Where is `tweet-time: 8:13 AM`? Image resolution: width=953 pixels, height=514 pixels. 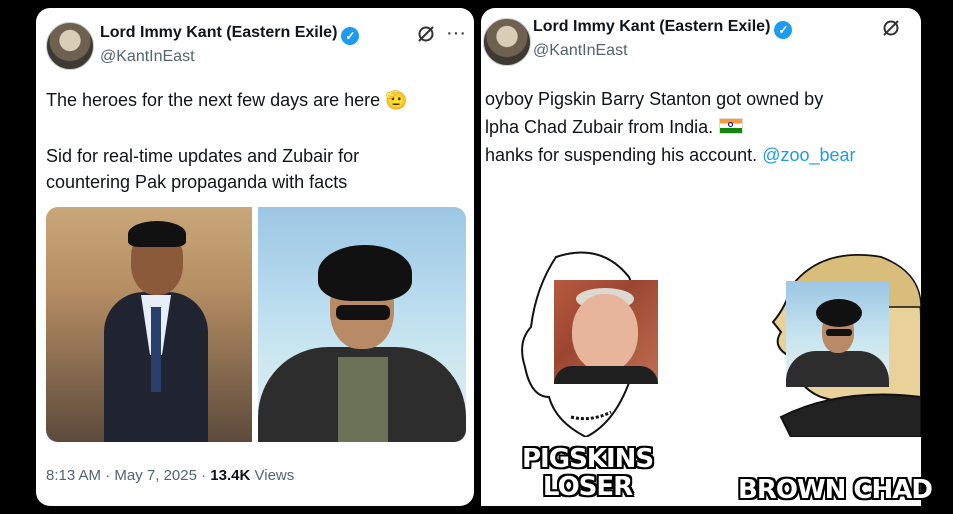 tweet-time: 8:13 AM is located at coordinates (73, 475).